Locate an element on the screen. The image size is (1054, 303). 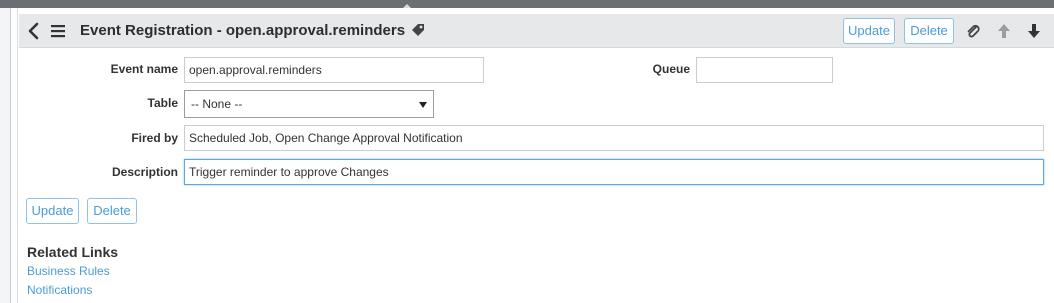
table-select: -- None -- is located at coordinates (309, 104).